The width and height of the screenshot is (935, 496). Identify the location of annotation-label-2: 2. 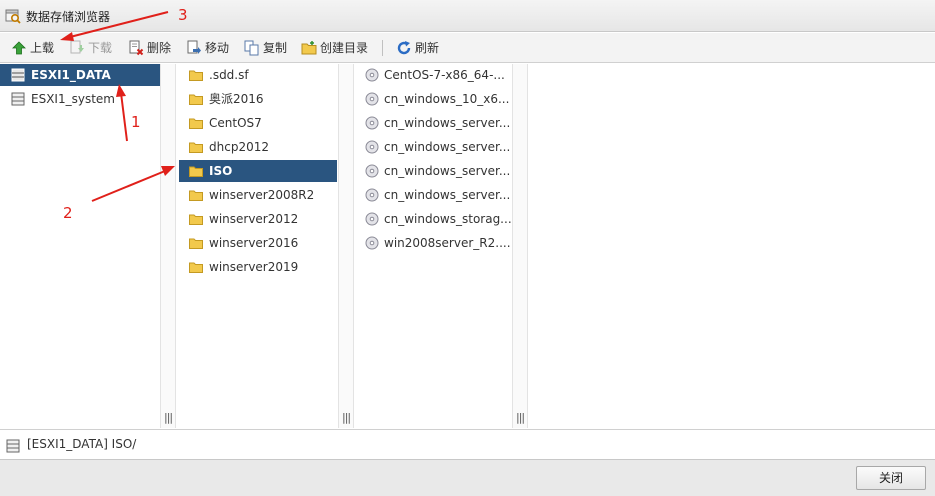
(68, 213).